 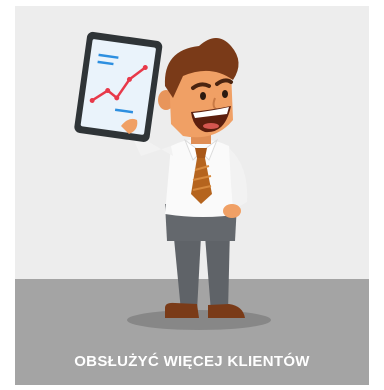 What do you see at coordinates (118, 86) in the screenshot?
I see `tablet` at bounding box center [118, 86].